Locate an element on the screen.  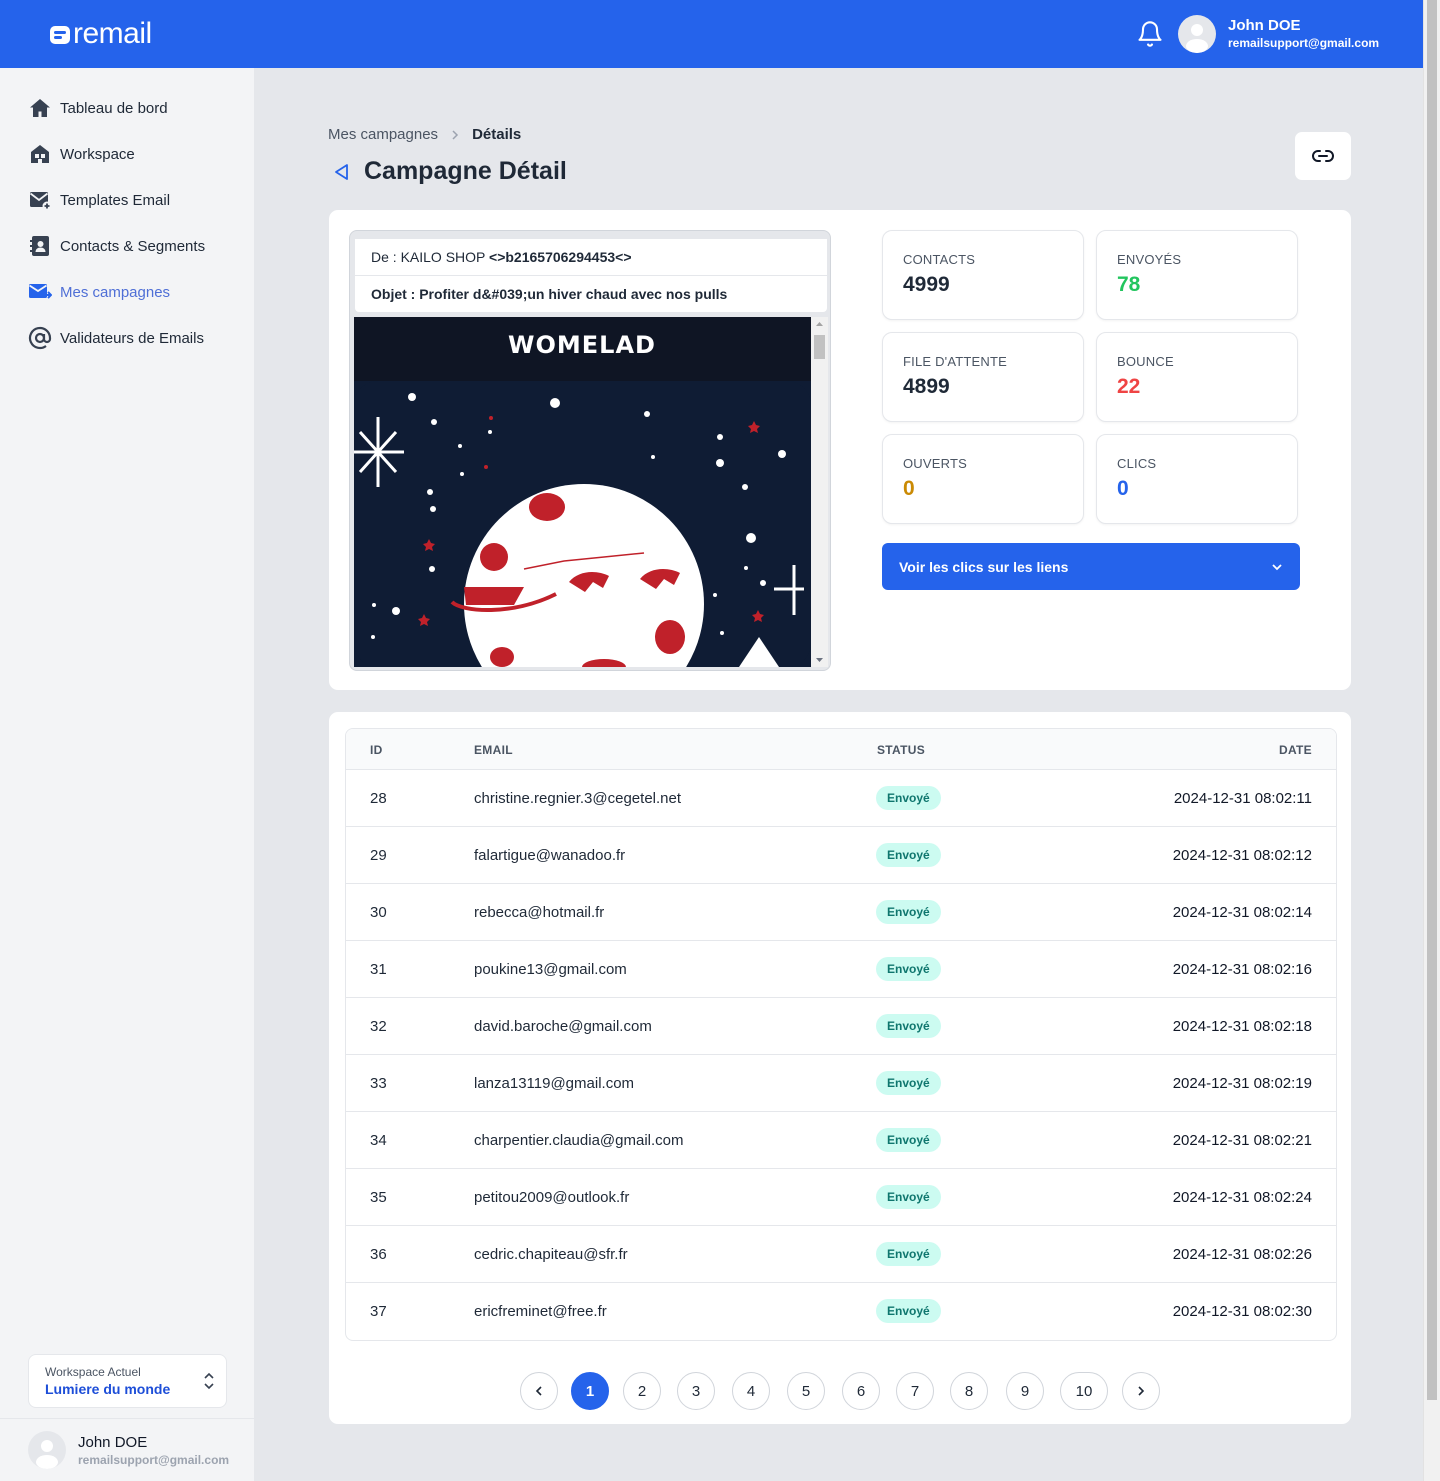
bell-icon is located at coordinates (1150, 34).